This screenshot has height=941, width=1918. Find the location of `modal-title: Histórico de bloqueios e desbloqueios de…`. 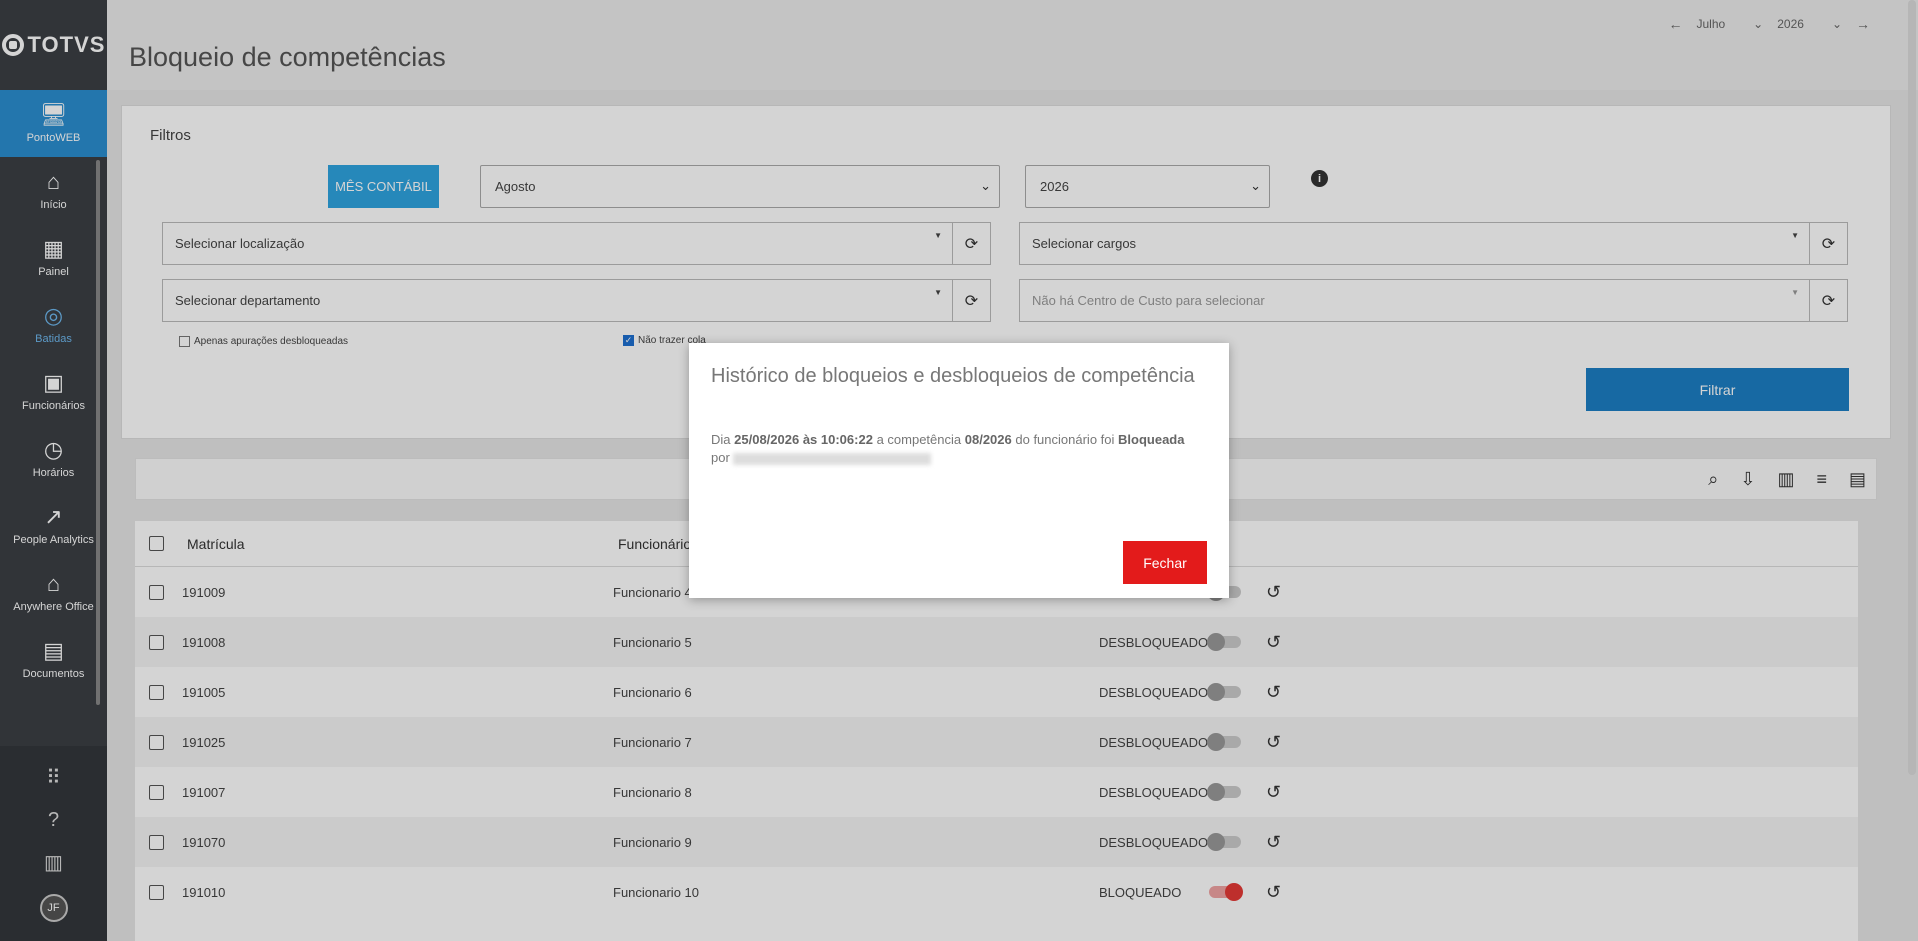

modal-title: Histórico de bloqueios e desbloqueios de… is located at coordinates (953, 376).